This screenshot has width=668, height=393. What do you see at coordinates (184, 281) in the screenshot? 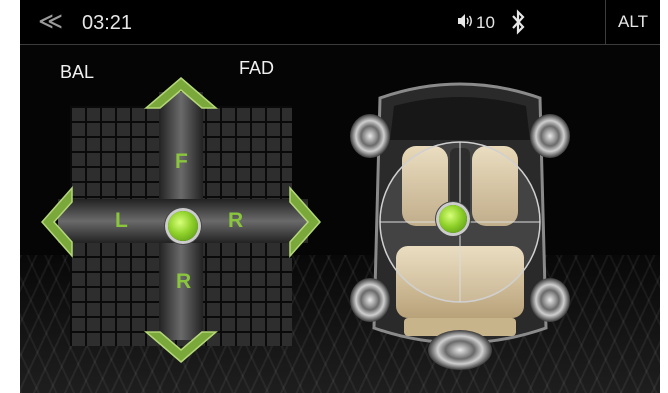
I see `rear-label: R` at bounding box center [184, 281].